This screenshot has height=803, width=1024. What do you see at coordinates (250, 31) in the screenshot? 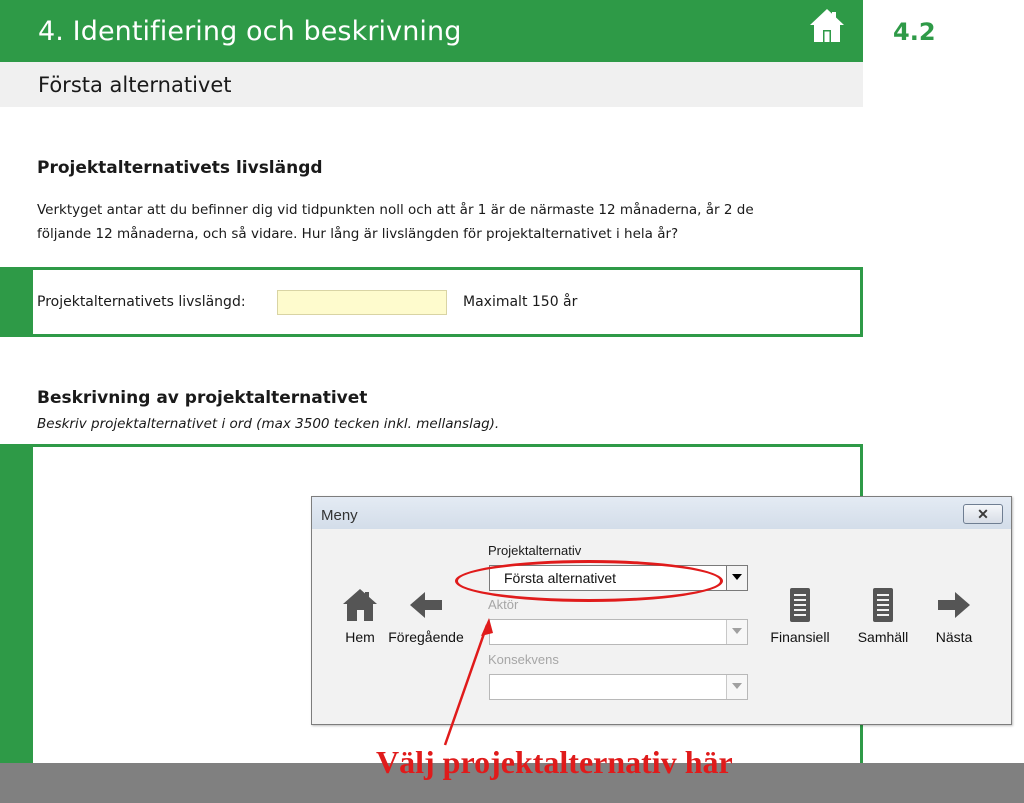
I see `page-title: 4. Identifiering och beskrivning` at bounding box center [250, 31].